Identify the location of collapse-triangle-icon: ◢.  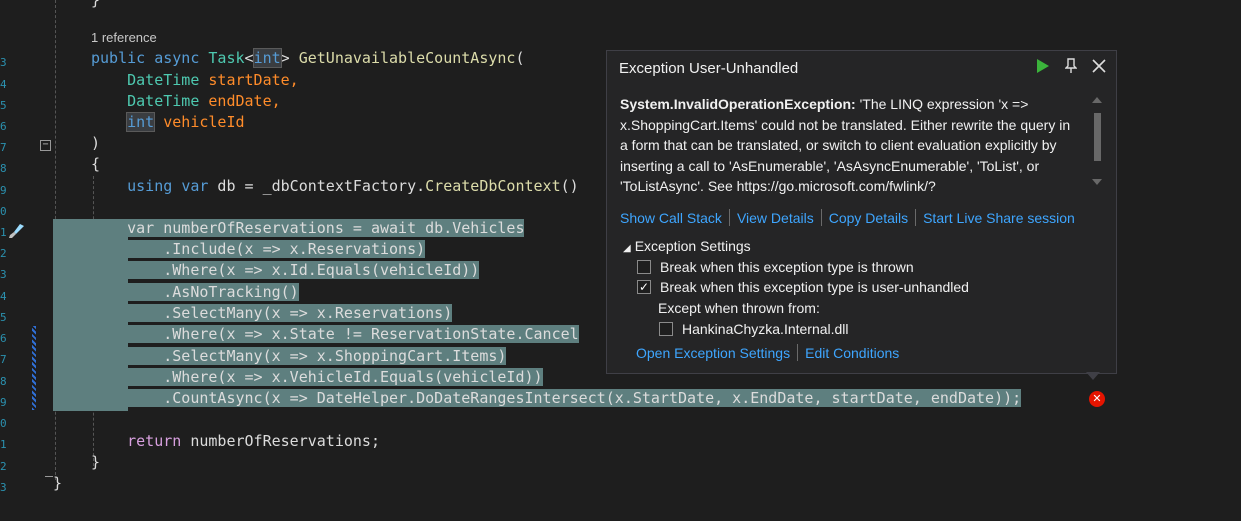
(627, 248).